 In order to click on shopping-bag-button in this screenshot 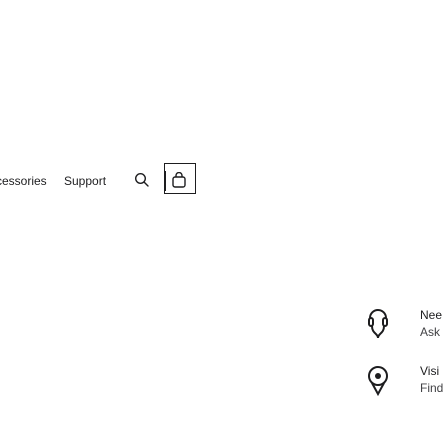, I will do `click(179, 180)`.